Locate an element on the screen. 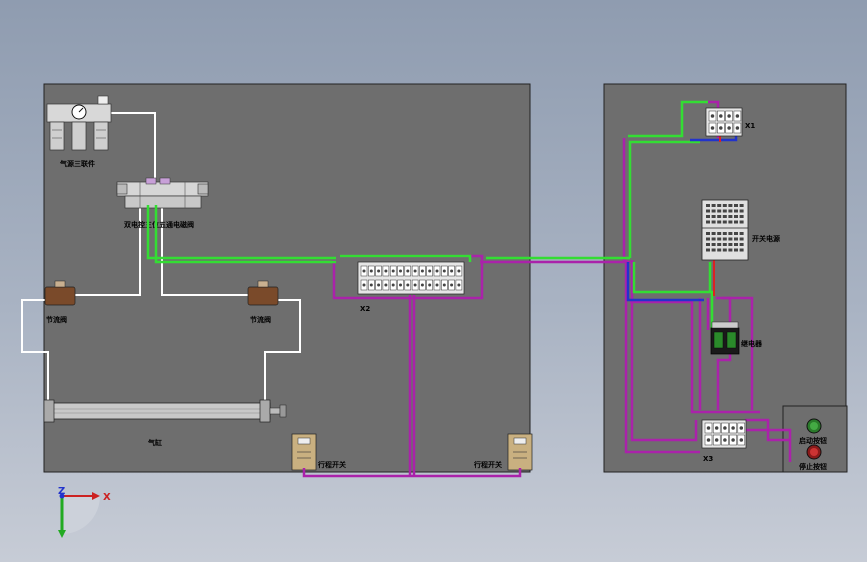 The height and width of the screenshot is (562, 867). stop-button is located at coordinates (814, 452).